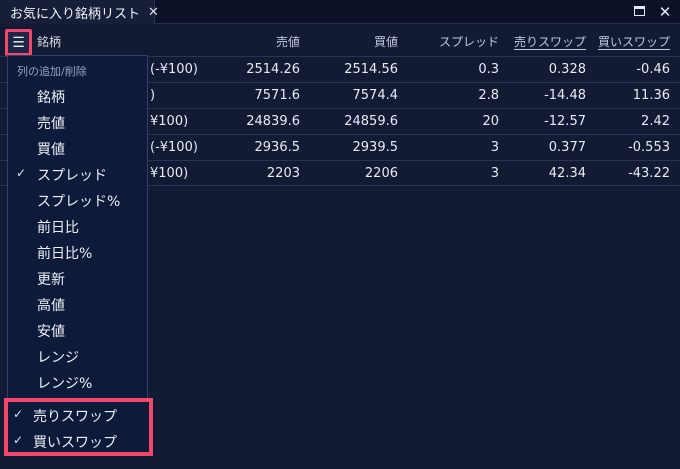  Describe the element at coordinates (665, 12) in the screenshot. I see `window-close-icon: ✕` at that location.